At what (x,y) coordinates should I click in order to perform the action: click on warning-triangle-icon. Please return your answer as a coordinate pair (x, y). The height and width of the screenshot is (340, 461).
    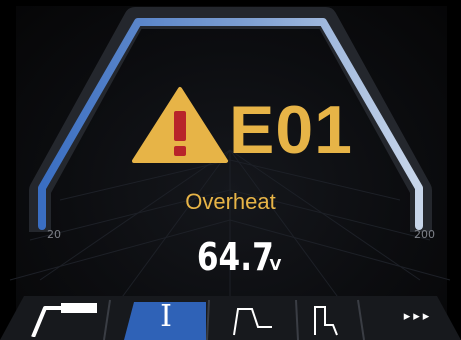
    Looking at the image, I should click on (180, 125).